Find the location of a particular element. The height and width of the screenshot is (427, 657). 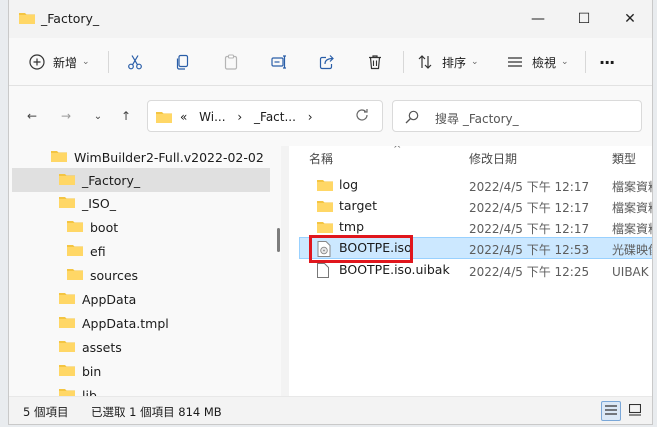

close-button: ✕ is located at coordinates (629, 19).